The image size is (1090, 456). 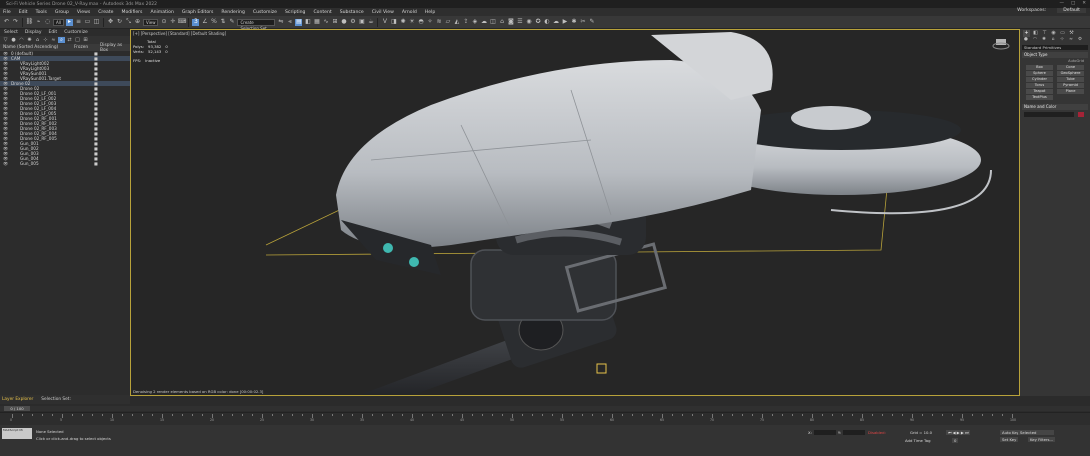 What do you see at coordinates (361, 22) in the screenshot?
I see `rendered-frame-window-icon: ▣` at bounding box center [361, 22].